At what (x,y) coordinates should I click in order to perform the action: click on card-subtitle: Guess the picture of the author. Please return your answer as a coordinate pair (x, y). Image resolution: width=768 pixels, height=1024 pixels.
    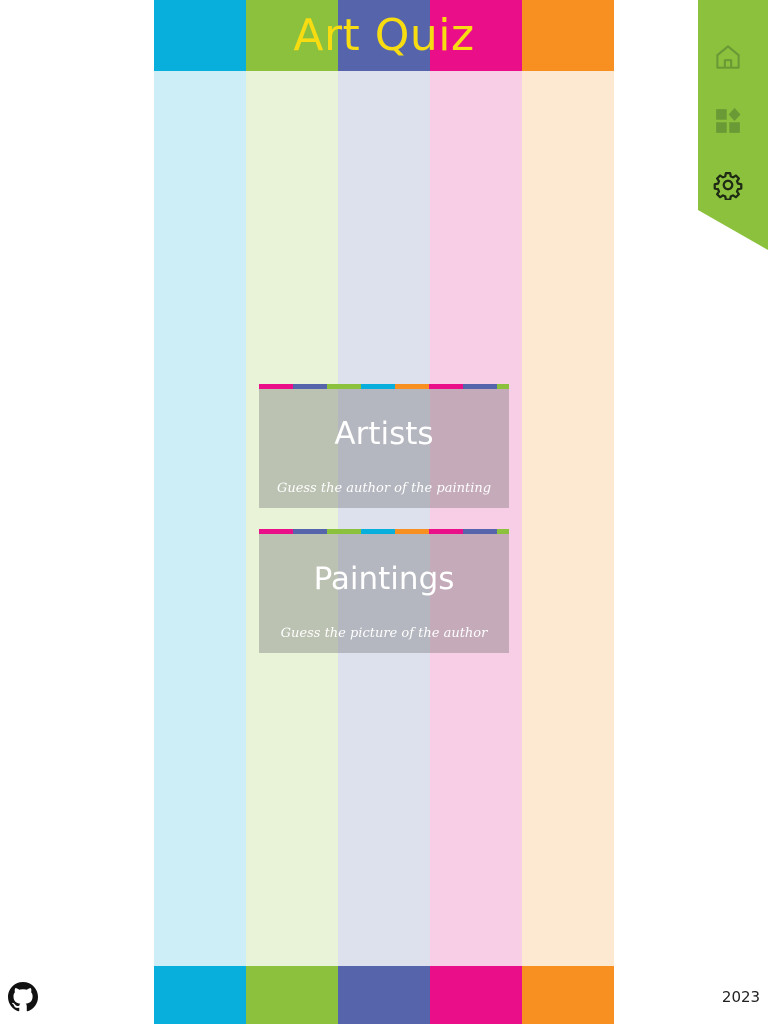
    Looking at the image, I should click on (384, 633).